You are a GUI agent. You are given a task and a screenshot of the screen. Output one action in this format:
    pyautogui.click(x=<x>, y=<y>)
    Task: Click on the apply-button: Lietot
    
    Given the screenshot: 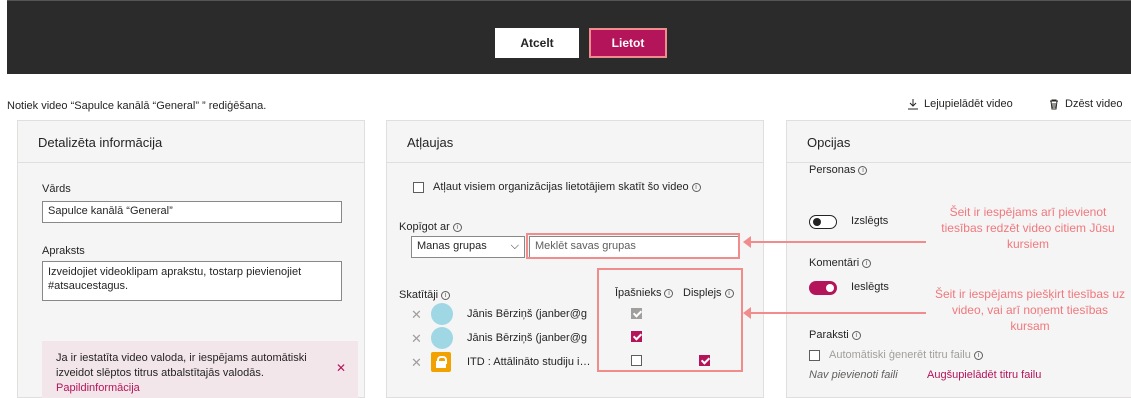 What is the action you would take?
    pyautogui.click(x=628, y=43)
    